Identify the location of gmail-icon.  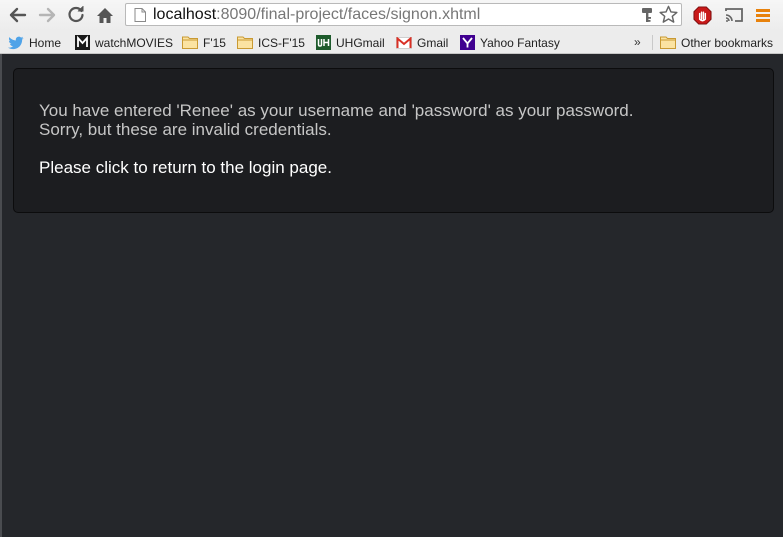
(404, 43).